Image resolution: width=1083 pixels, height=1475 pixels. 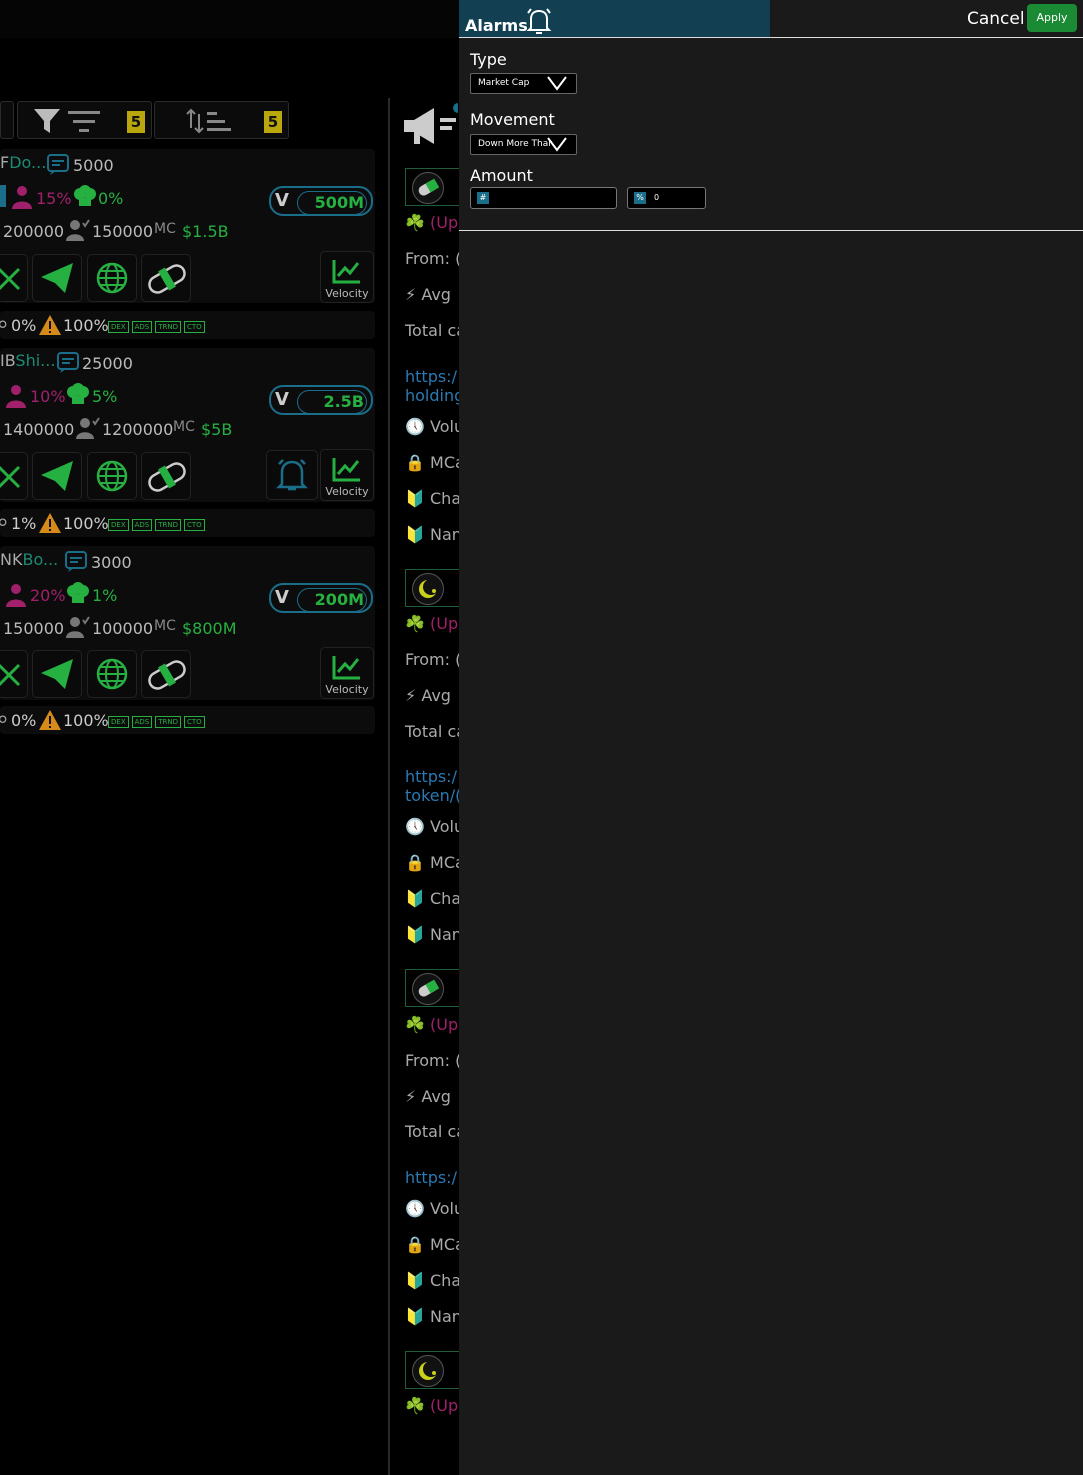 What do you see at coordinates (142, 524) in the screenshot?
I see `tag-ads: ADS` at bounding box center [142, 524].